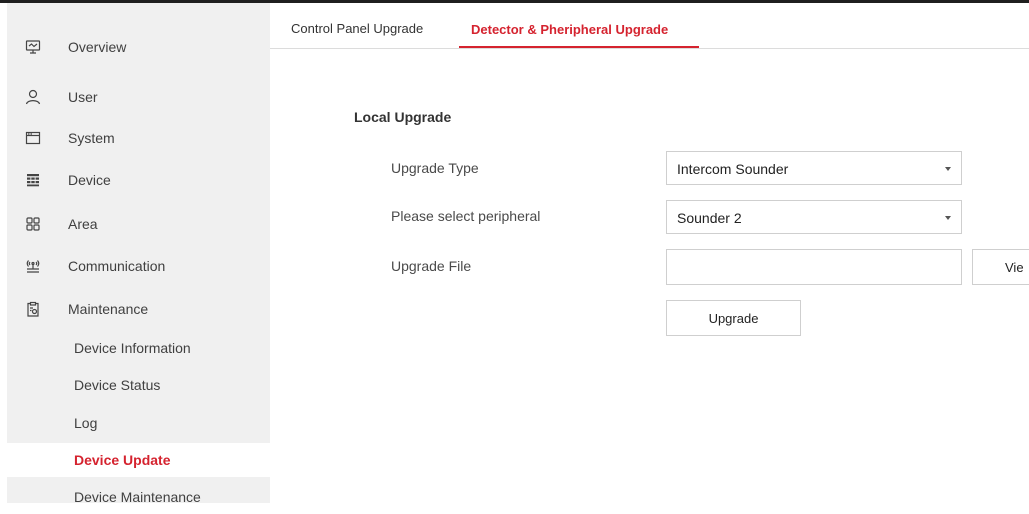 The image size is (1029, 514). Describe the element at coordinates (138, 180) in the screenshot. I see `sidebar-item-device: Device` at that location.